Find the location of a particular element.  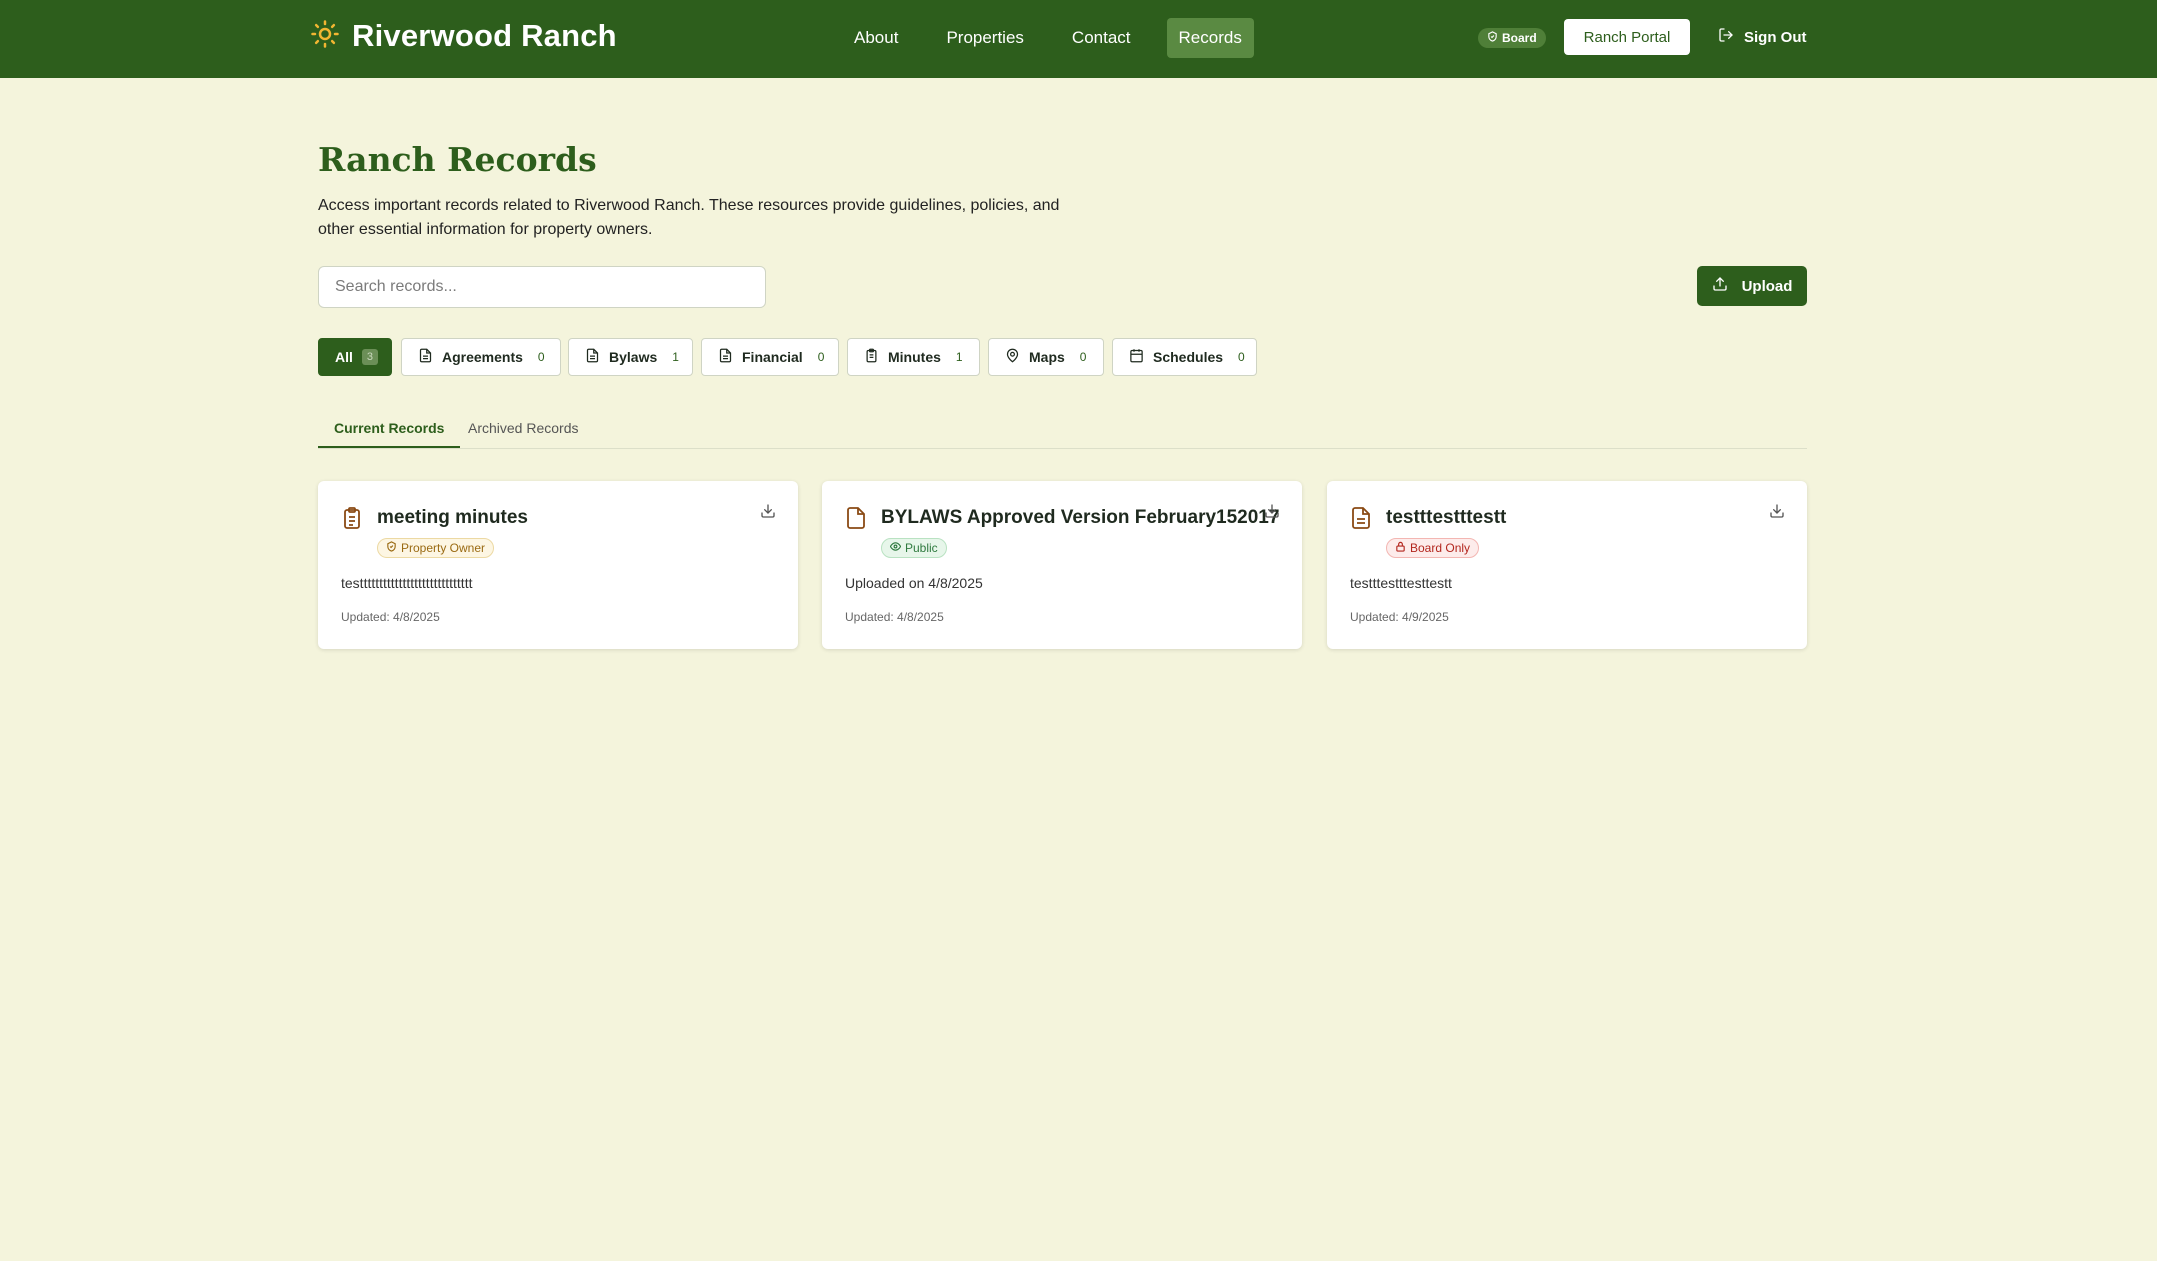

record-title: BYLAWS Approved Version February152017 is located at coordinates (1080, 517).